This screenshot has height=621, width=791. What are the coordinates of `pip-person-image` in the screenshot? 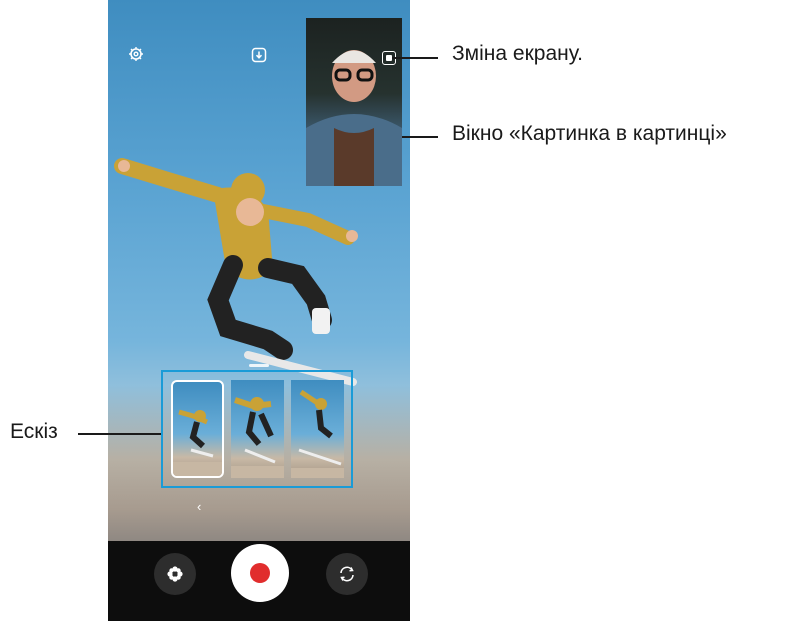 It's located at (354, 118).